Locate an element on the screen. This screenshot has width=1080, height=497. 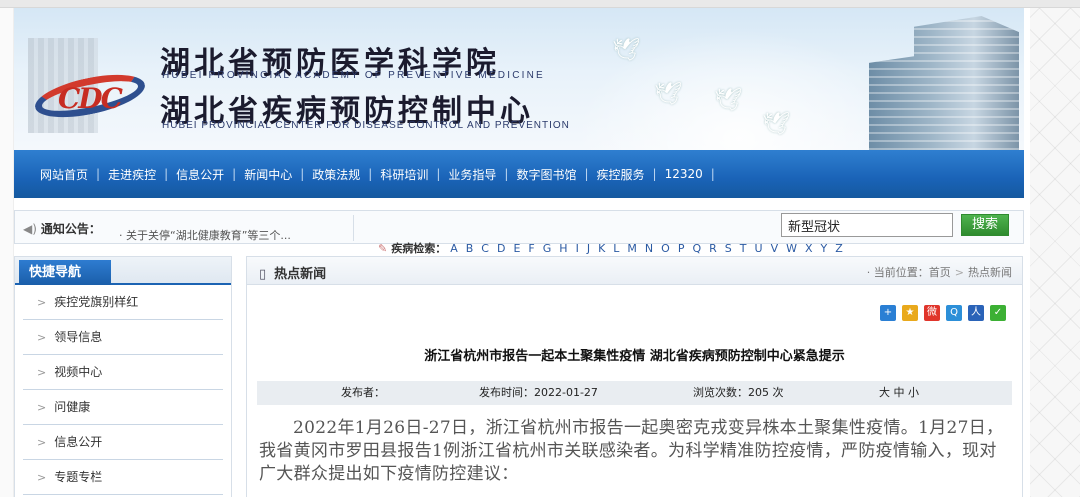
nav-info-public: 信息公开 is located at coordinates (200, 174).